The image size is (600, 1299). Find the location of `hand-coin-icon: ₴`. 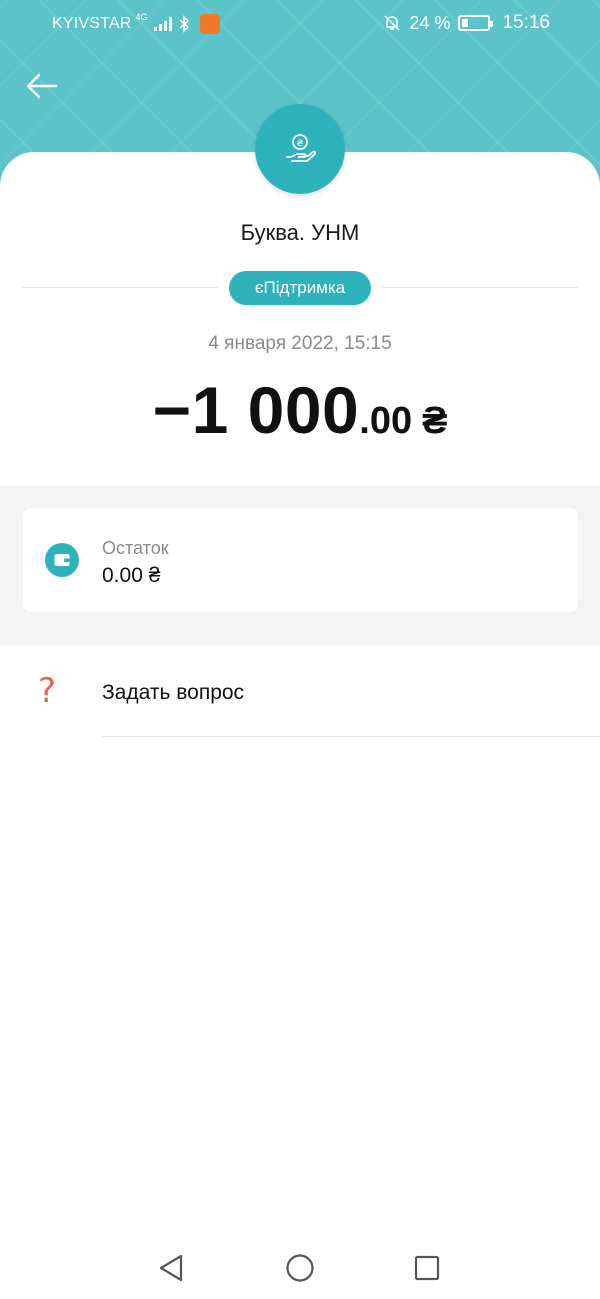

hand-coin-icon: ₴ is located at coordinates (301, 148).